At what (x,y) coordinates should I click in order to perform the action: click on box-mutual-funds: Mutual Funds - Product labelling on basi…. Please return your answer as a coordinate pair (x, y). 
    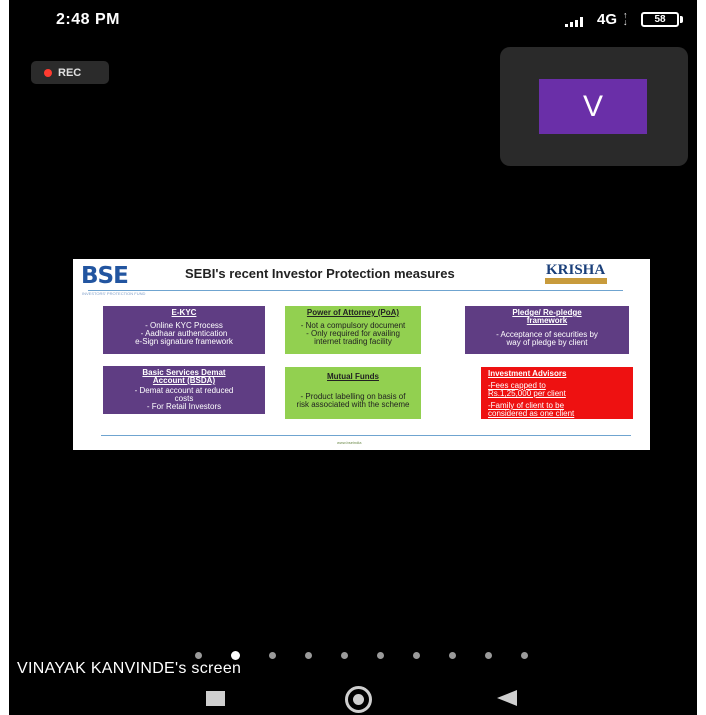
    Looking at the image, I should click on (353, 393).